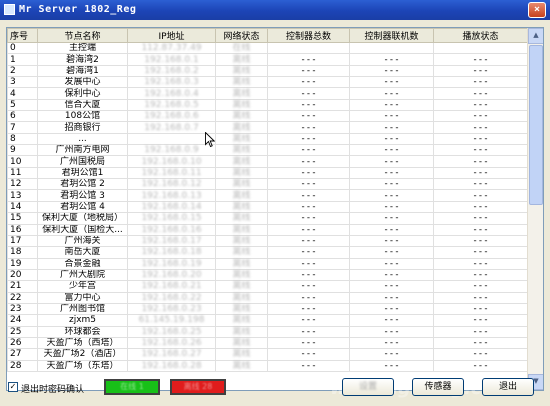 The height and width of the screenshot is (406, 550). Describe the element at coordinates (508, 387) in the screenshot. I see `exit-button: 退出` at that location.